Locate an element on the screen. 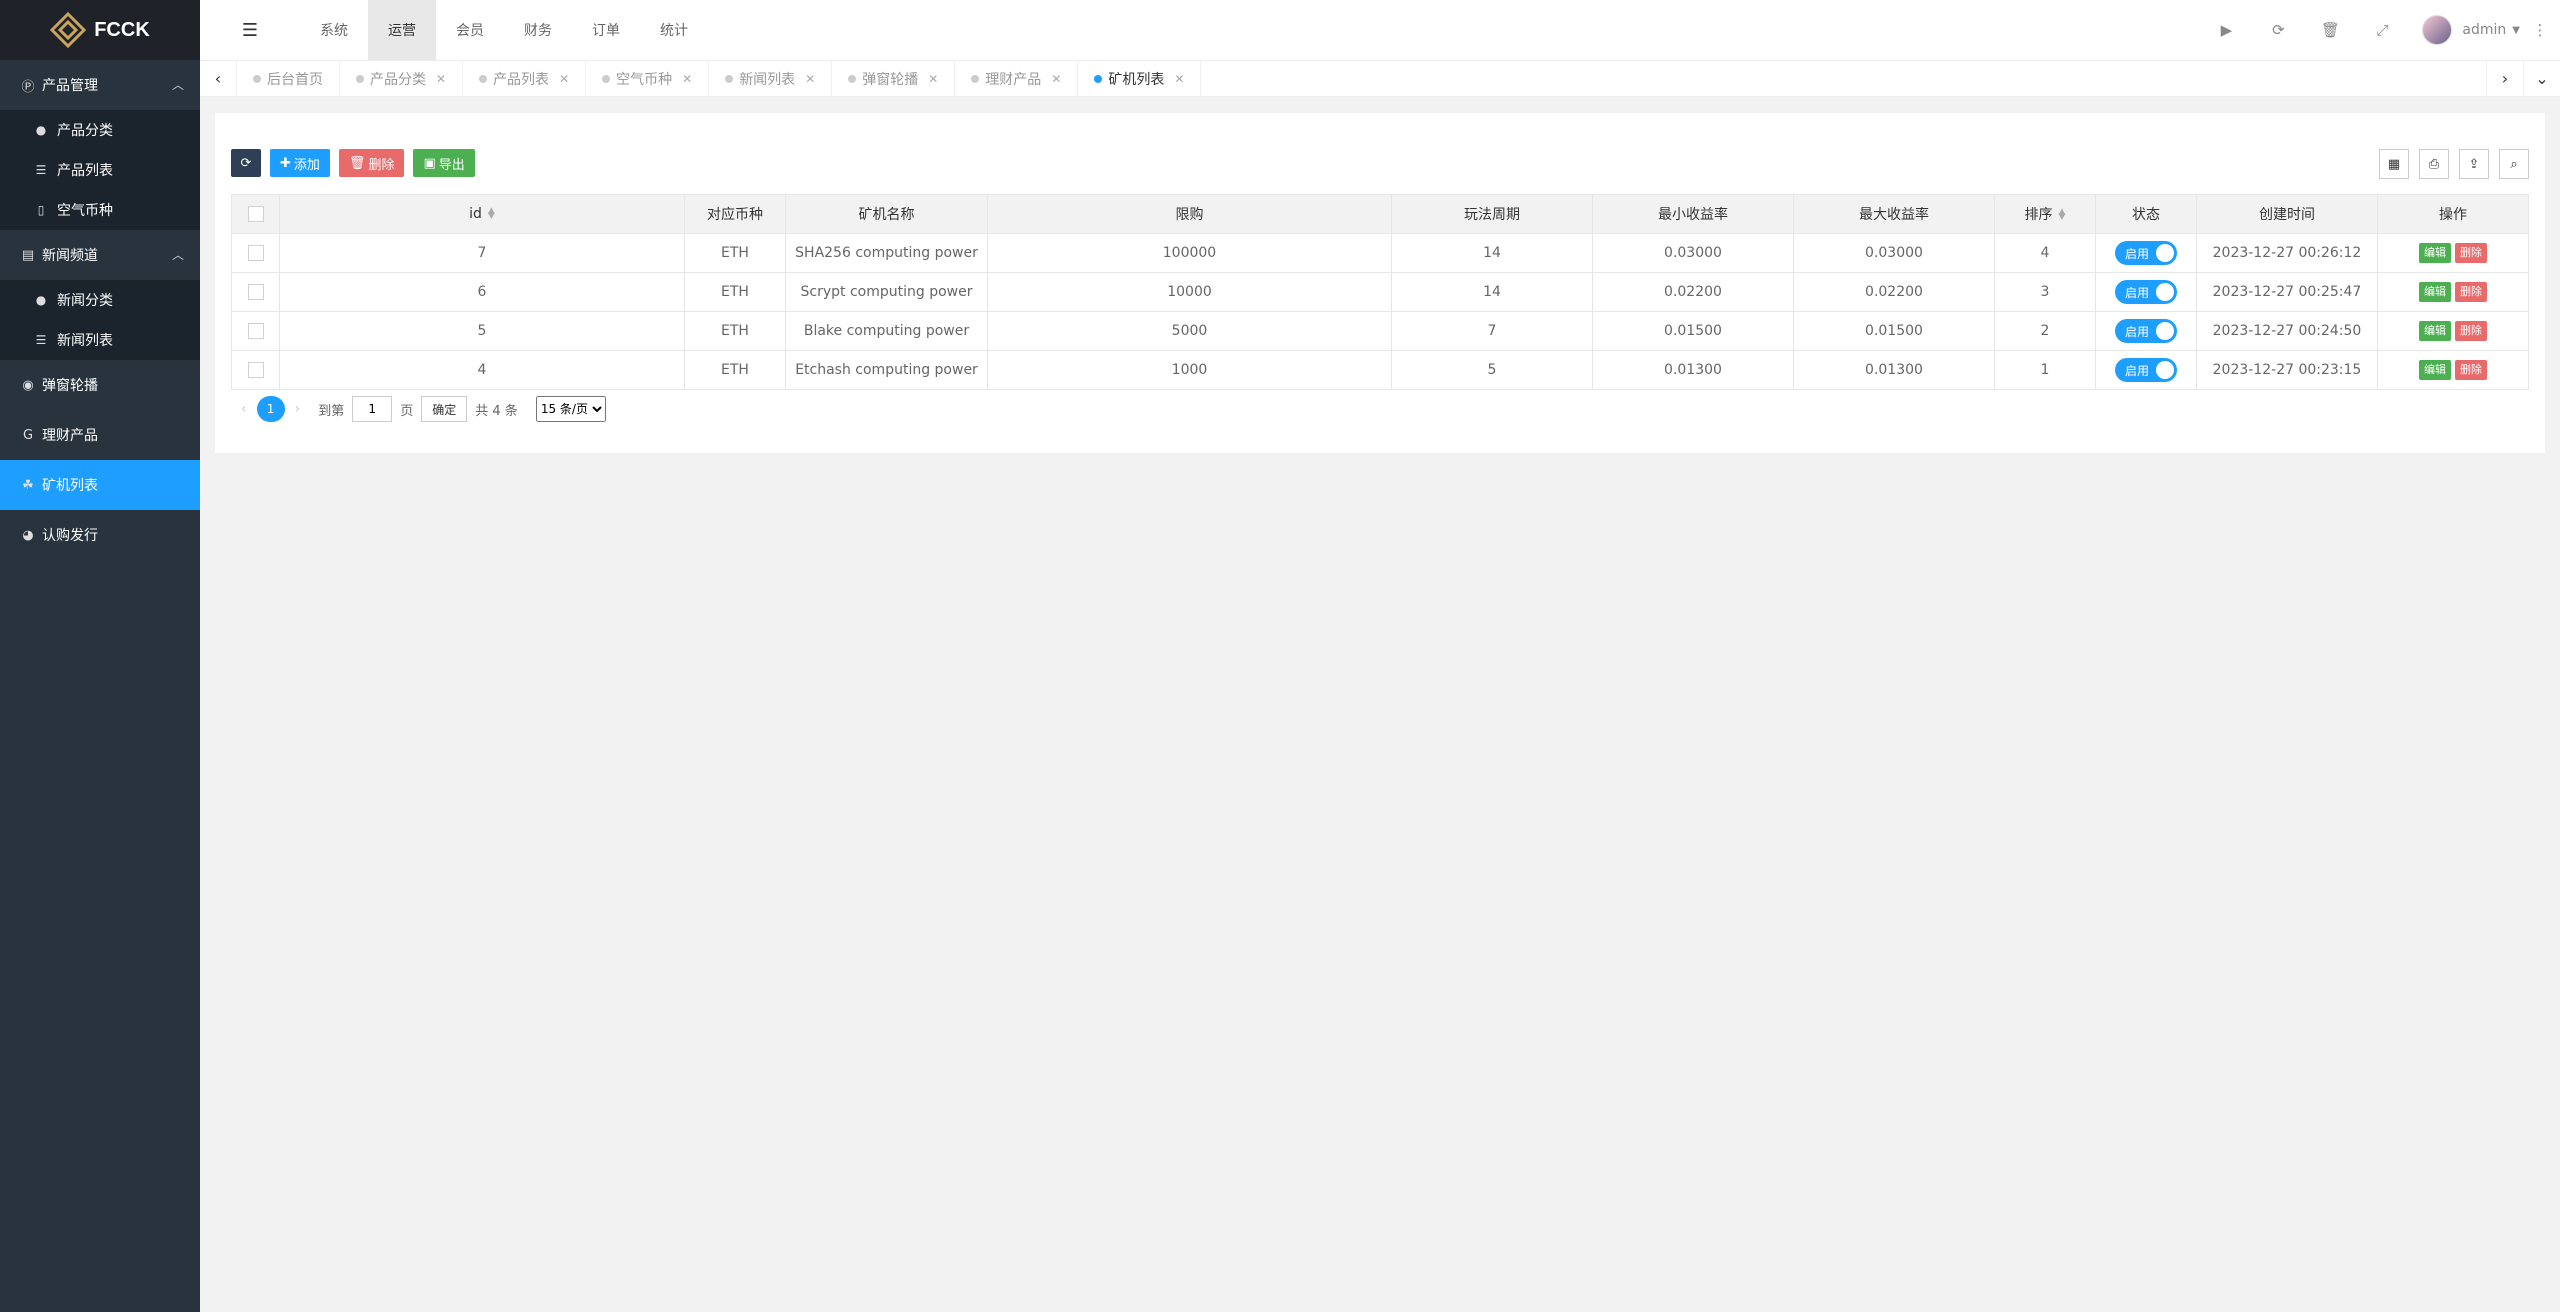 This screenshot has width=2560, height=1312. chevron-up-icon: ︿ is located at coordinates (177, 85).